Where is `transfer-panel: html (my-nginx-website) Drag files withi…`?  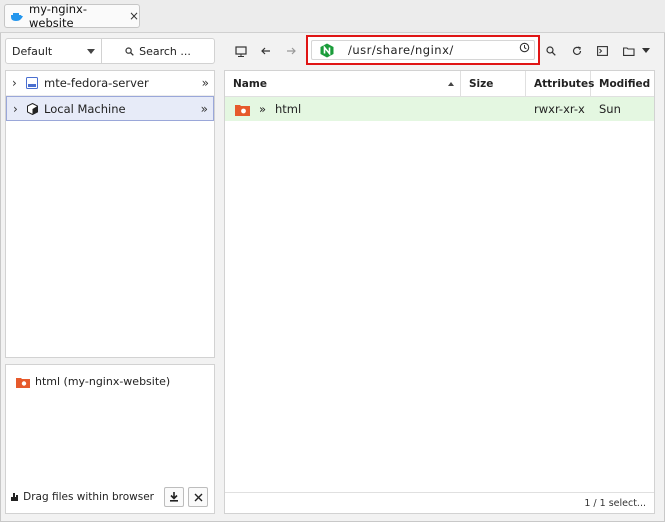
transfer-panel: html (my-nginx-website) Drag files withi… is located at coordinates (110, 439).